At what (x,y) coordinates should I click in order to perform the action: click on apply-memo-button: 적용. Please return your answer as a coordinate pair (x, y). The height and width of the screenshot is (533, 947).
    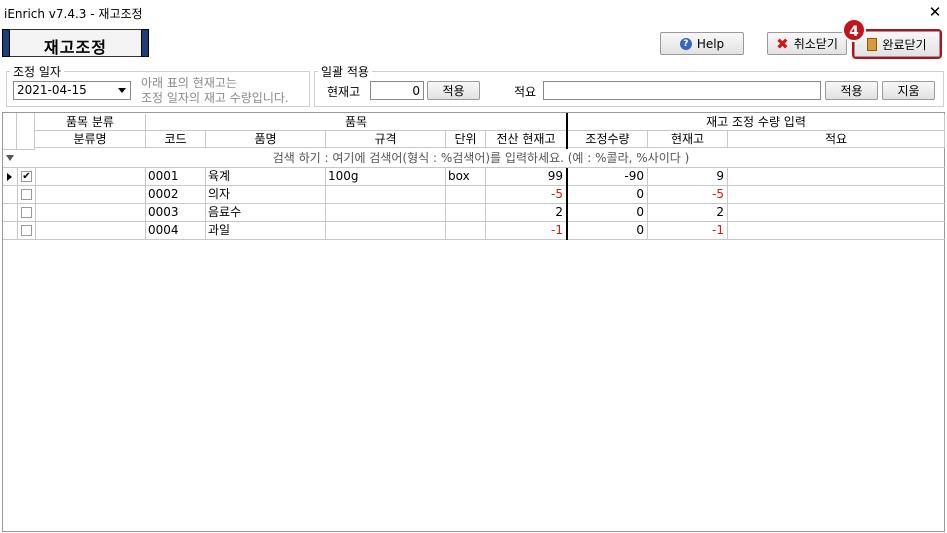
    Looking at the image, I should click on (851, 90).